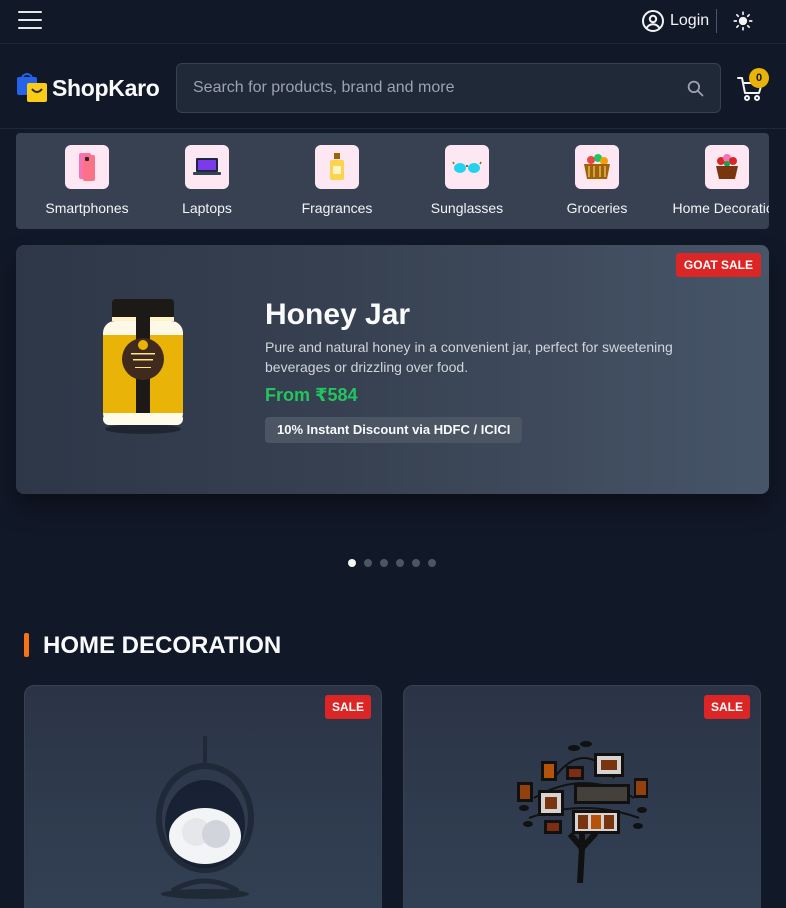 This screenshot has height=908, width=786. What do you see at coordinates (727, 167) in the screenshot?
I see `flower-basket-icon` at bounding box center [727, 167].